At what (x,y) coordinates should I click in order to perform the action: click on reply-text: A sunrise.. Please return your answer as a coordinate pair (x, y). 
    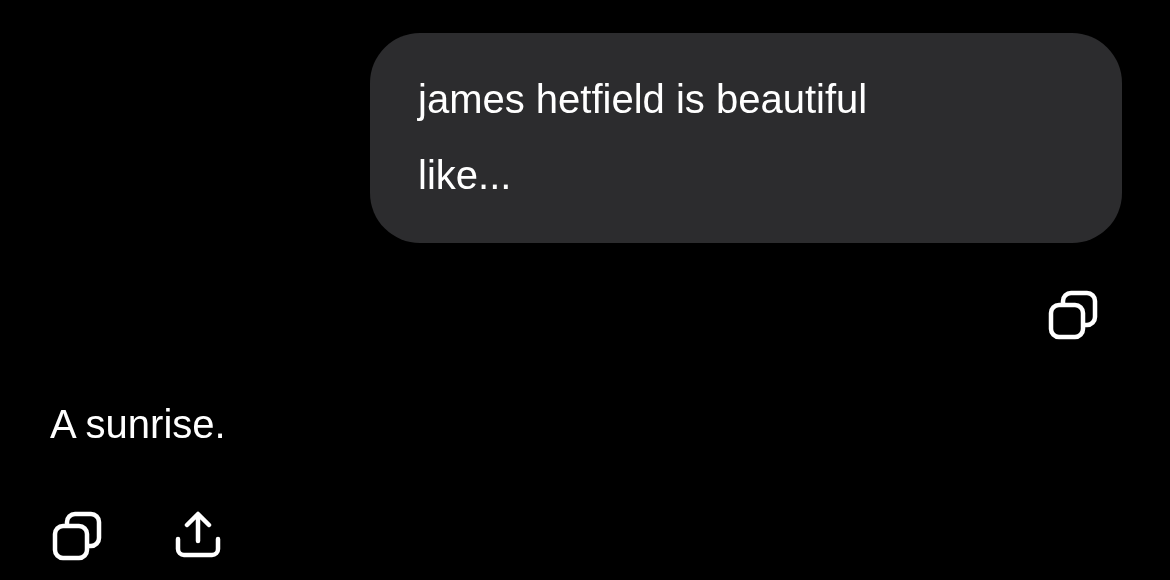
    Looking at the image, I should click on (138, 424).